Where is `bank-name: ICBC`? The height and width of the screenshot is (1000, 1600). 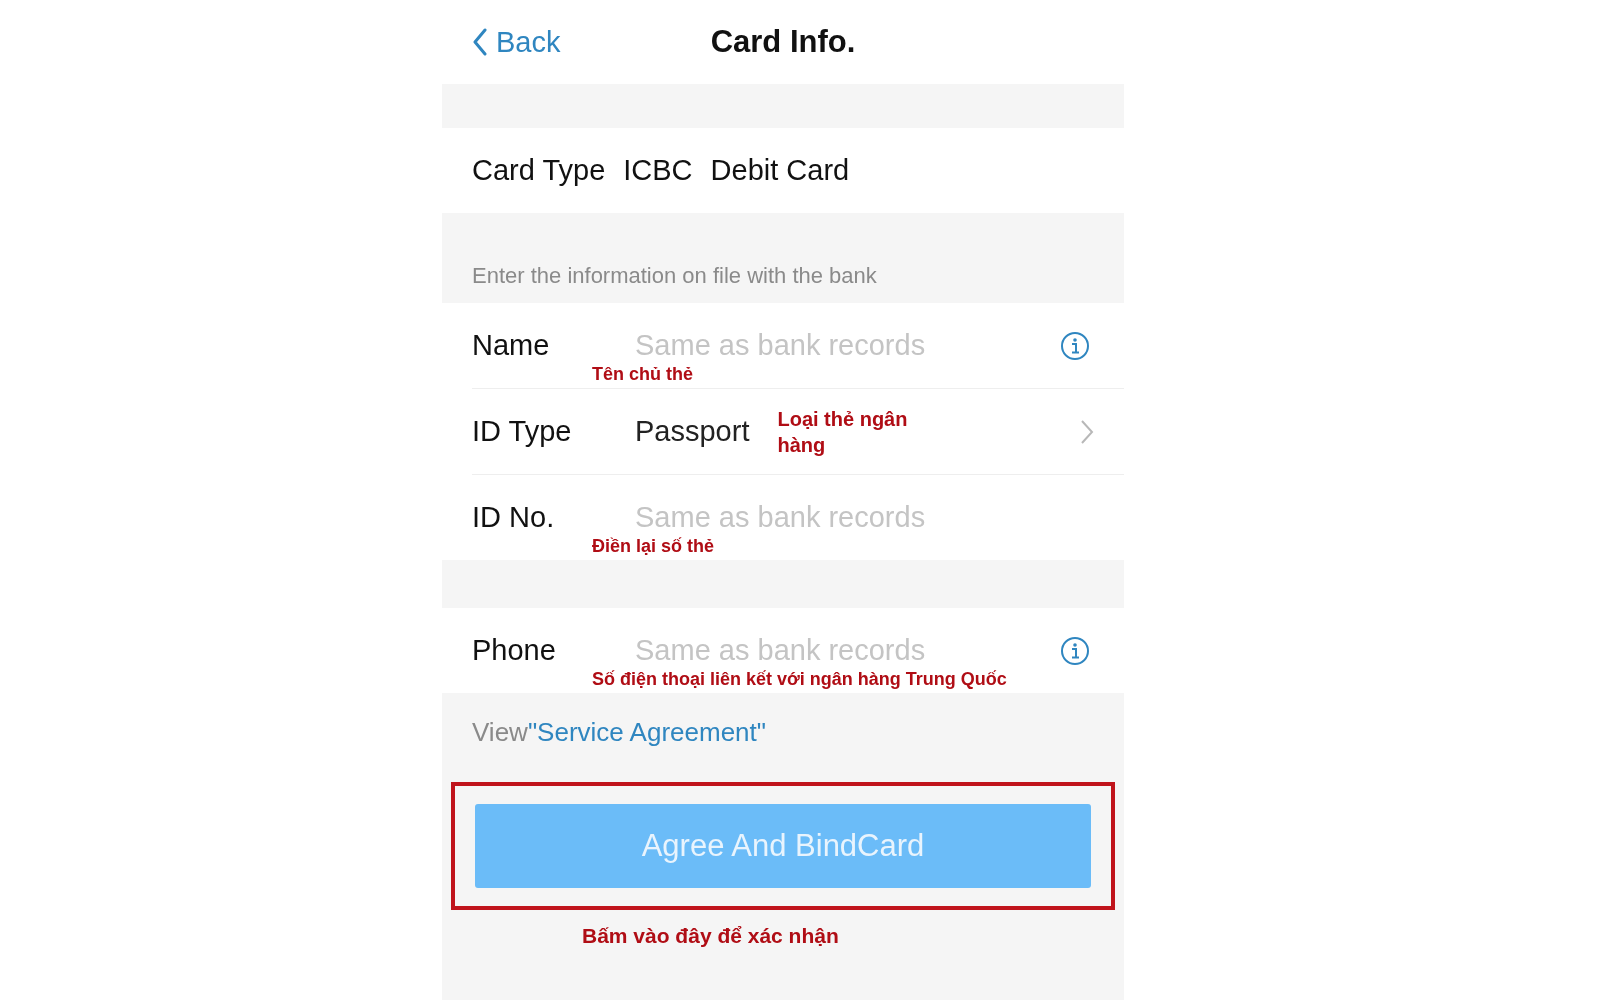
bank-name: ICBC is located at coordinates (658, 170).